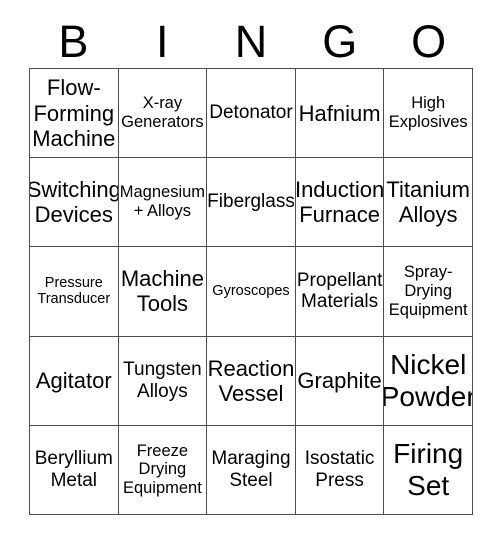  I want to click on bingo-cell: Isostatic Press, so click(340, 470).